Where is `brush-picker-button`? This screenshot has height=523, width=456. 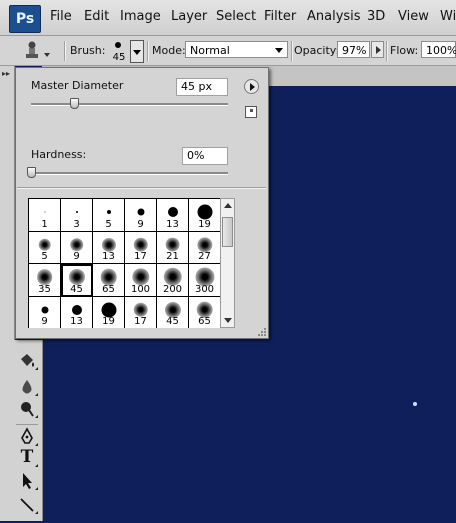 brush-picker-button is located at coordinates (137, 51).